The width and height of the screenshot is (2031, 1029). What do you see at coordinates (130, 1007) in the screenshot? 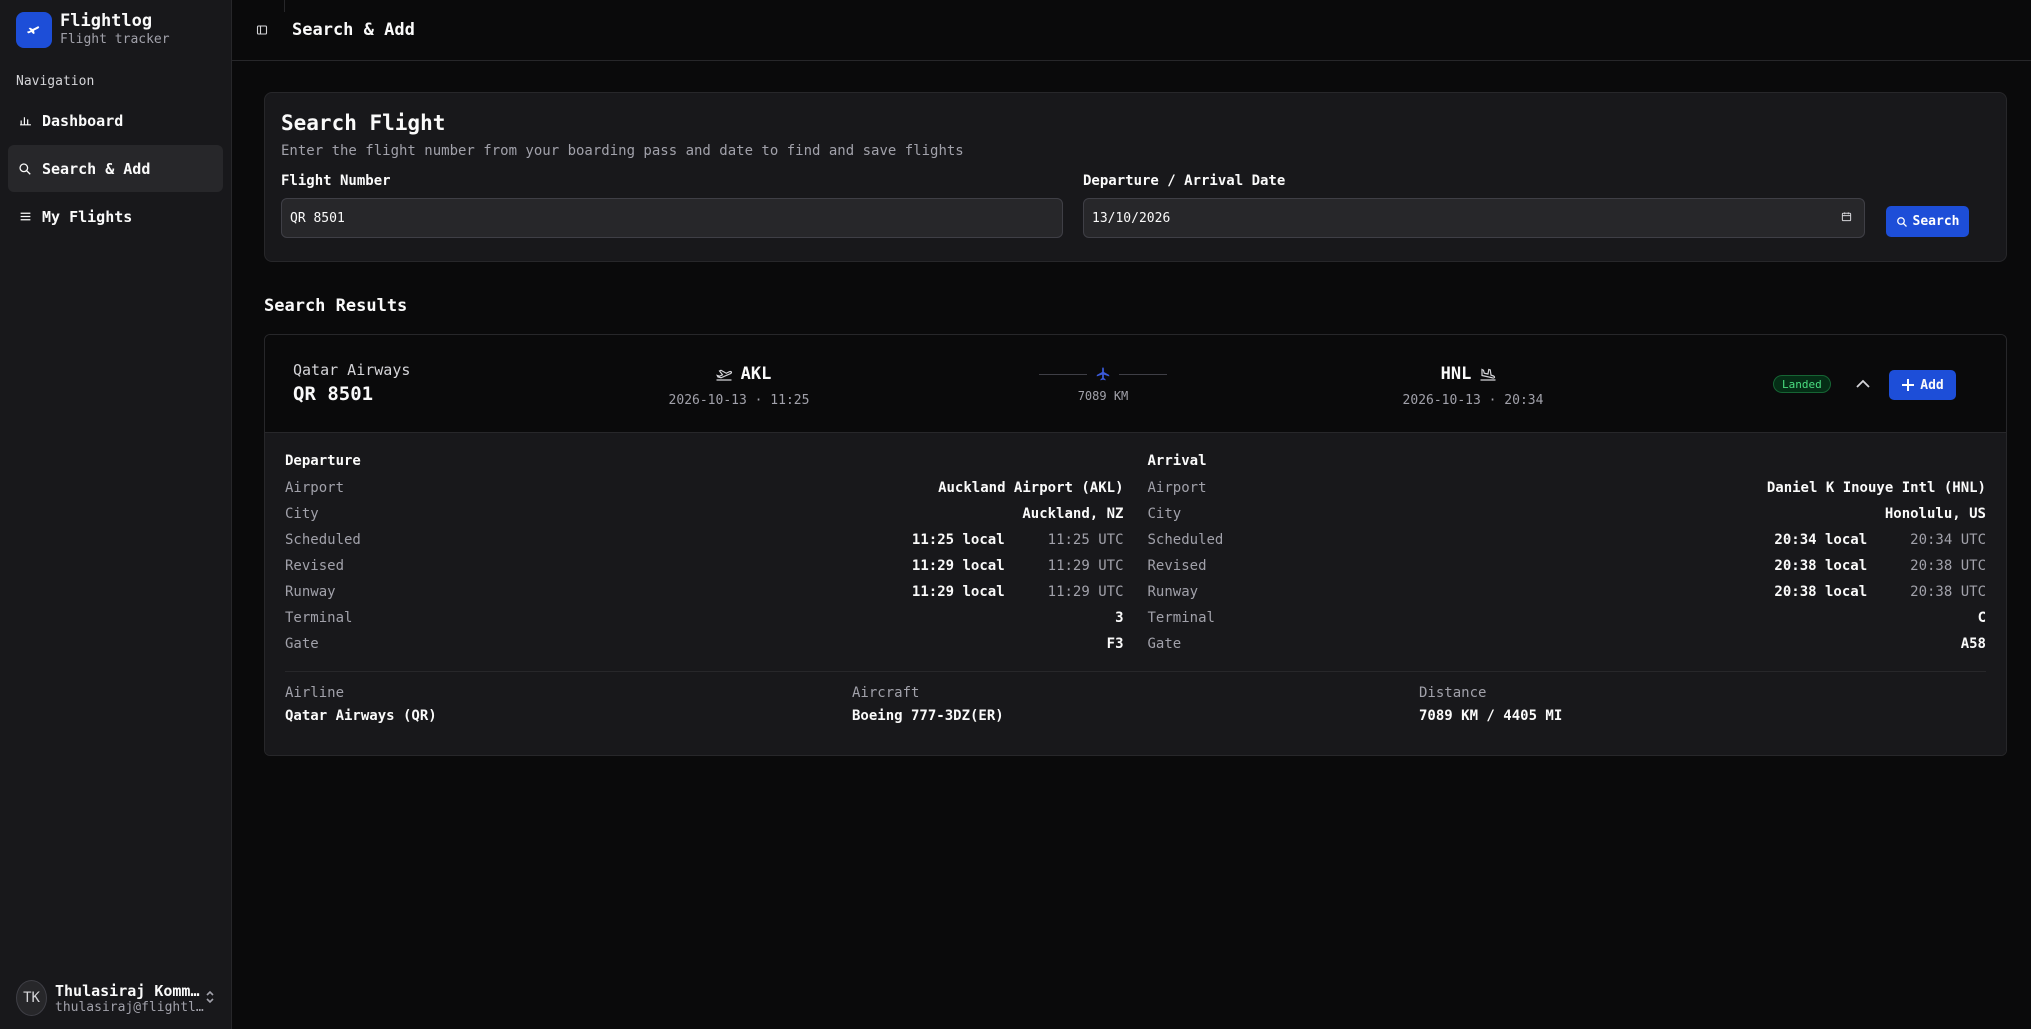
I see `user-email: thulasiraj@flightlog.app` at bounding box center [130, 1007].